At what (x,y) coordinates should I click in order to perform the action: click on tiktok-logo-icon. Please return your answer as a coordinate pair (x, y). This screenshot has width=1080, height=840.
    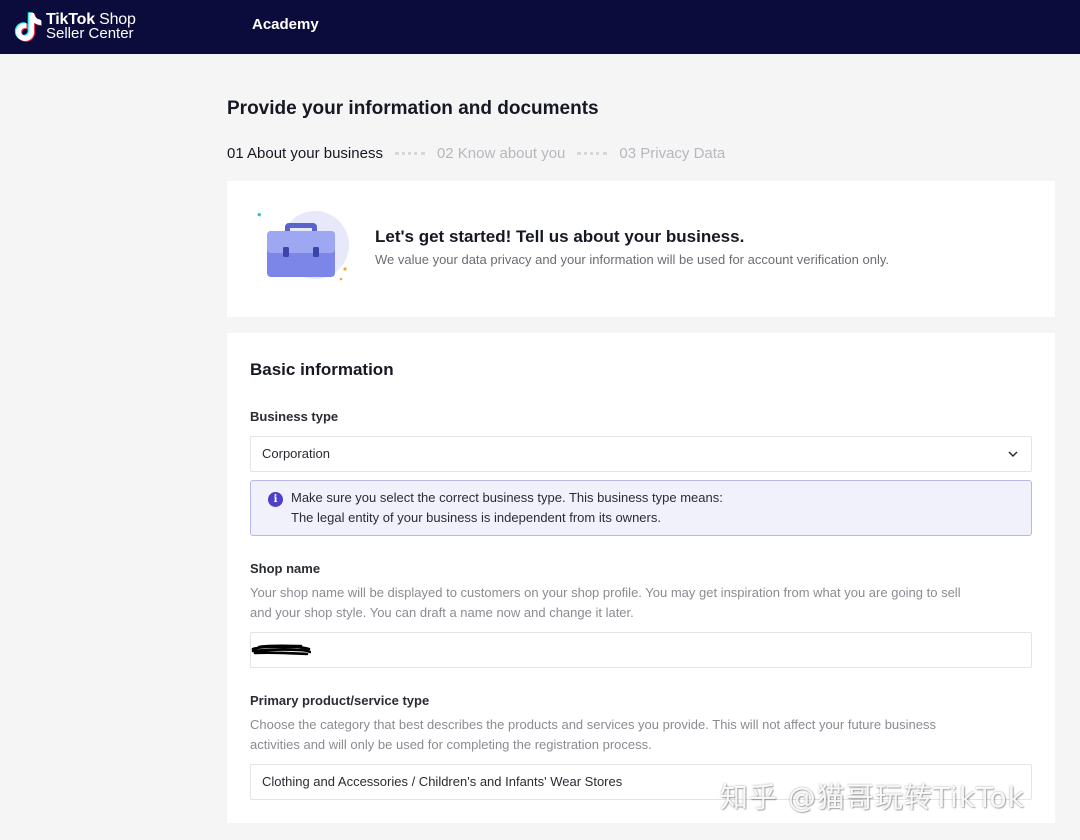
    Looking at the image, I should click on (28, 27).